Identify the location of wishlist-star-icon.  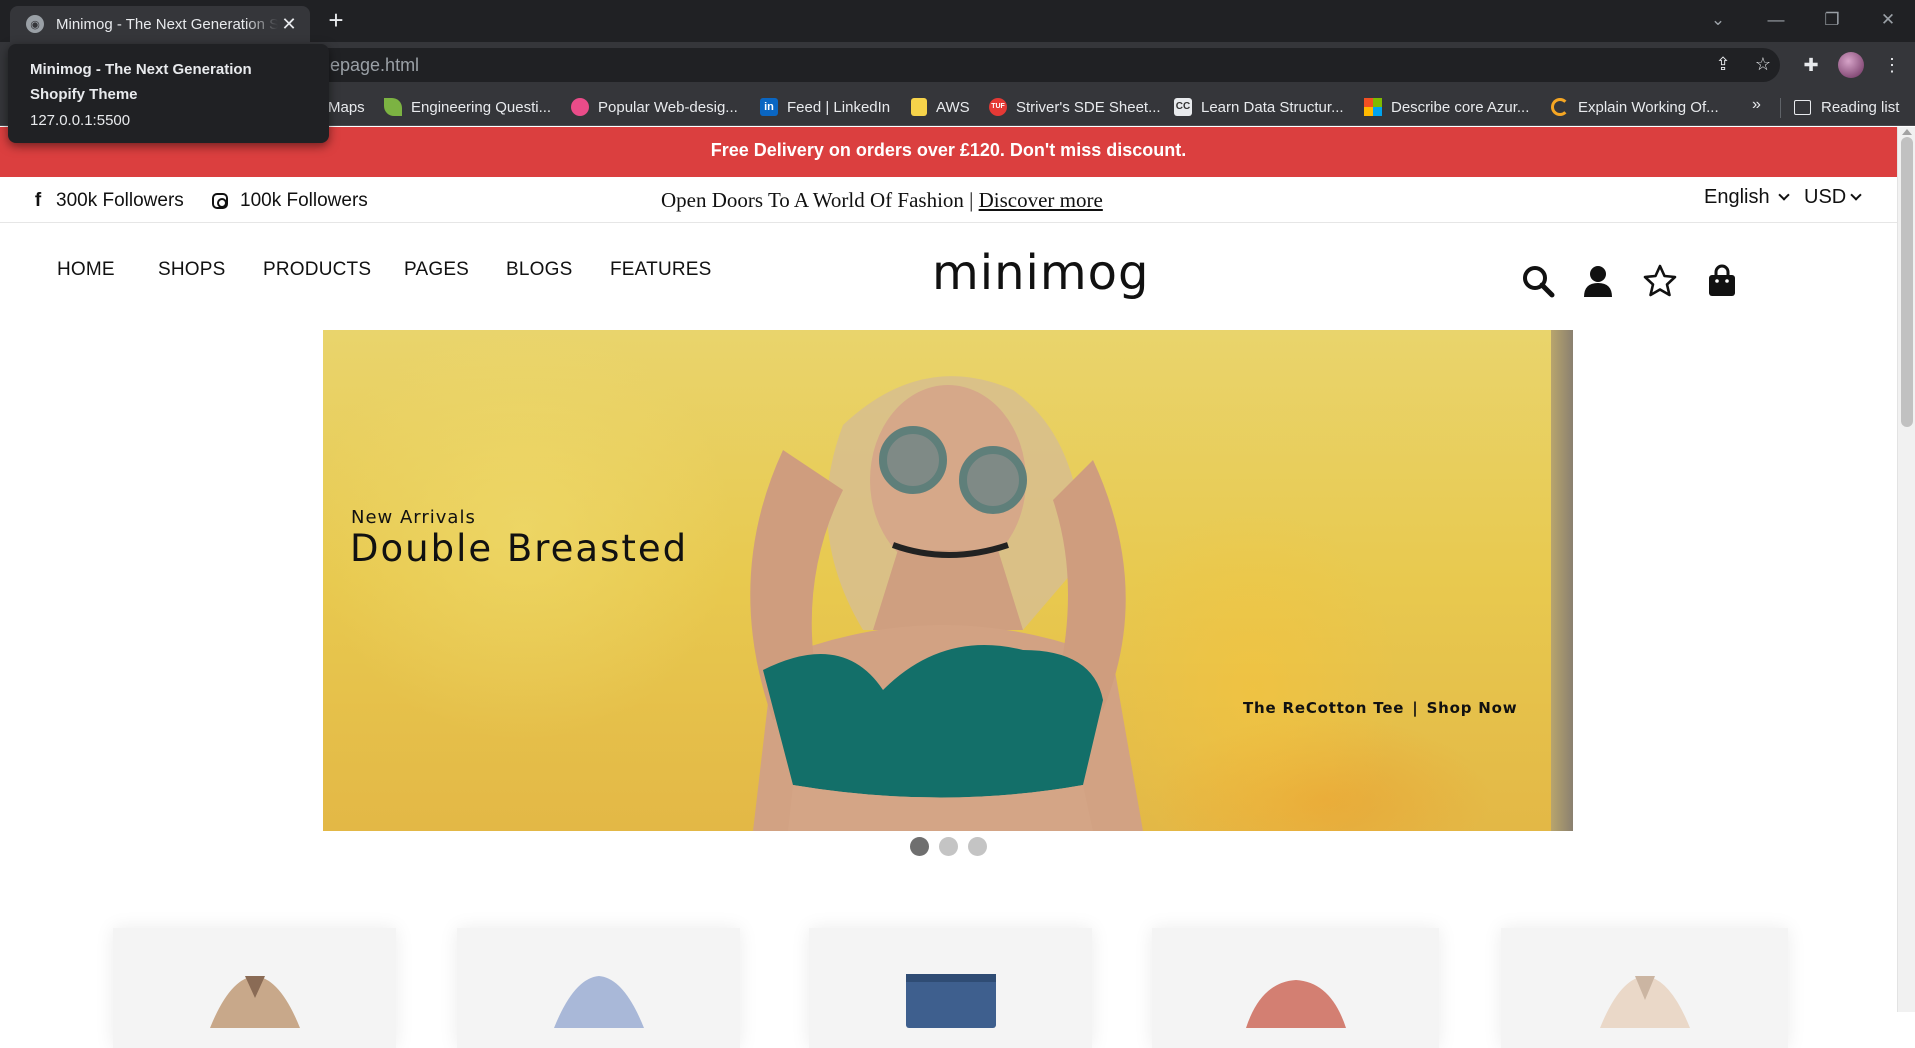
(1660, 281).